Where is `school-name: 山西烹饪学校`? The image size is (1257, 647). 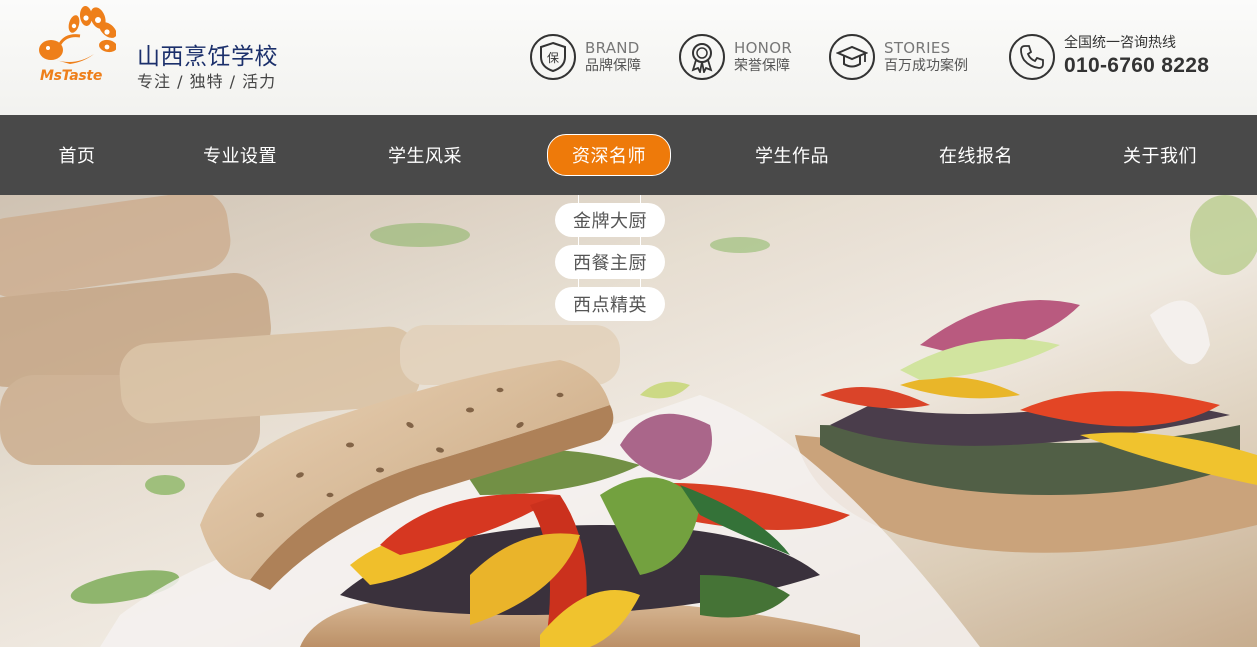
school-name: 山西烹饪学校 is located at coordinates (207, 57).